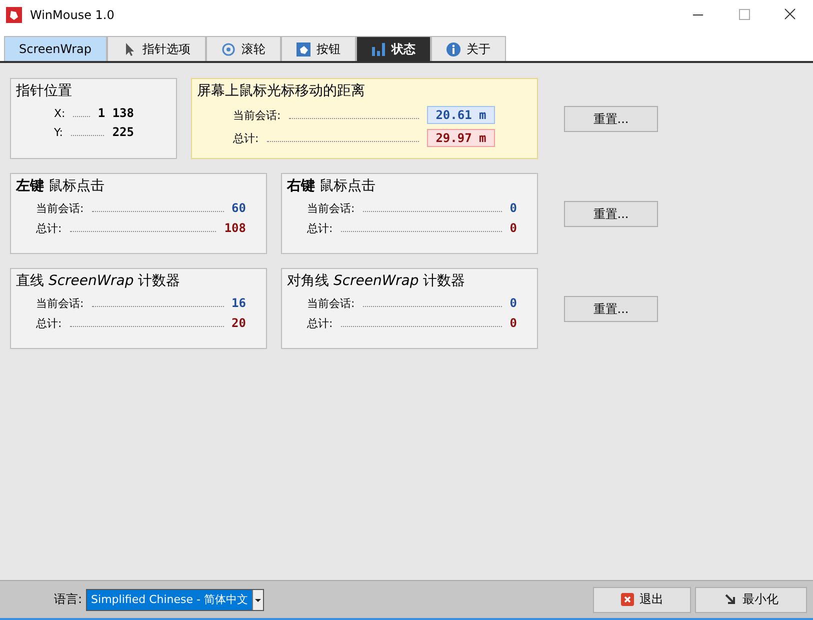 This screenshot has height=620, width=813. I want to click on wheel-icon, so click(228, 49).